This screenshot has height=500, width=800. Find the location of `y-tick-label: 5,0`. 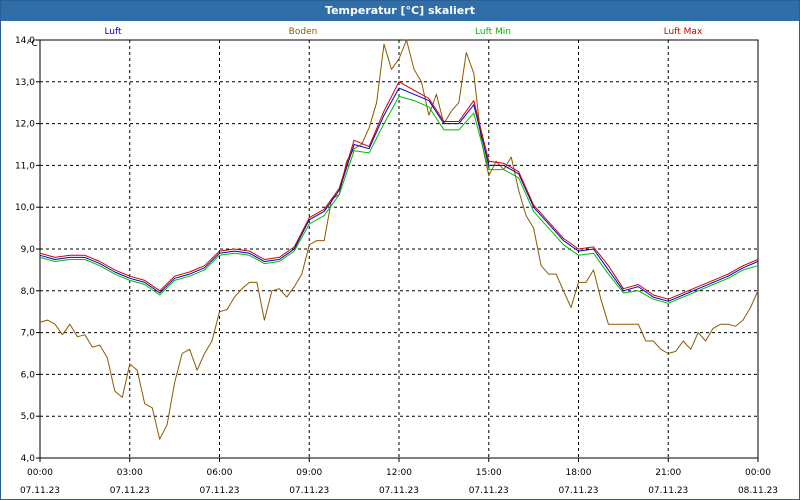

y-tick-label: 5,0 is located at coordinates (28, 417).